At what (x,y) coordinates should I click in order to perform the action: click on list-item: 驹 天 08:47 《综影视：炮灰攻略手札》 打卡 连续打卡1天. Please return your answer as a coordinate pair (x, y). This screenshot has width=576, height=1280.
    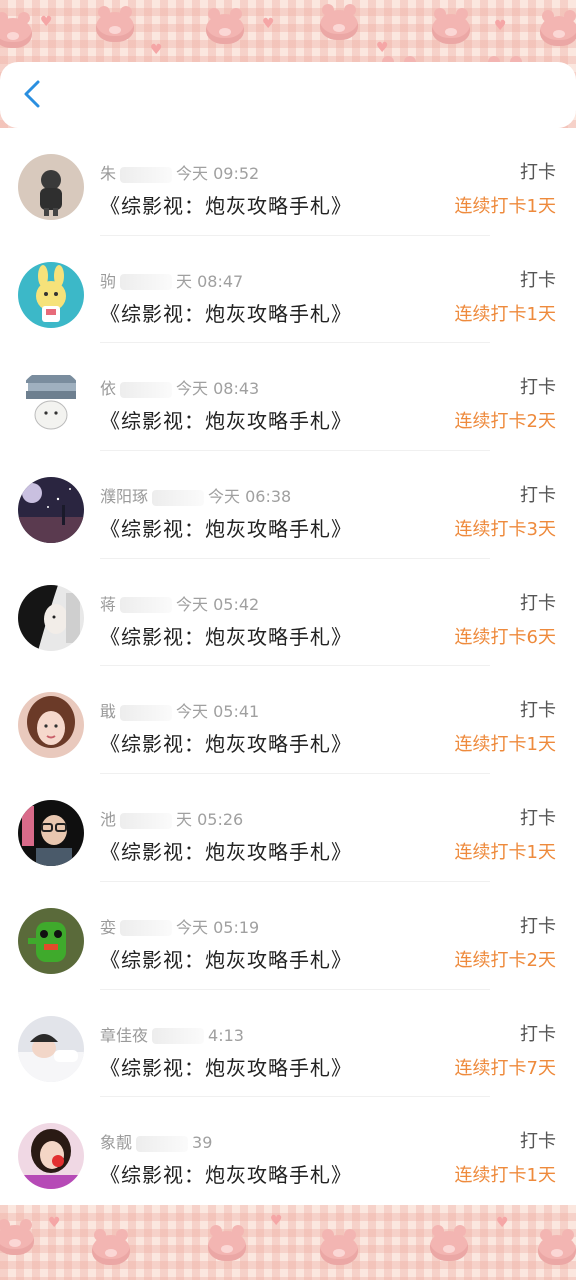
    Looking at the image, I should click on (288, 290).